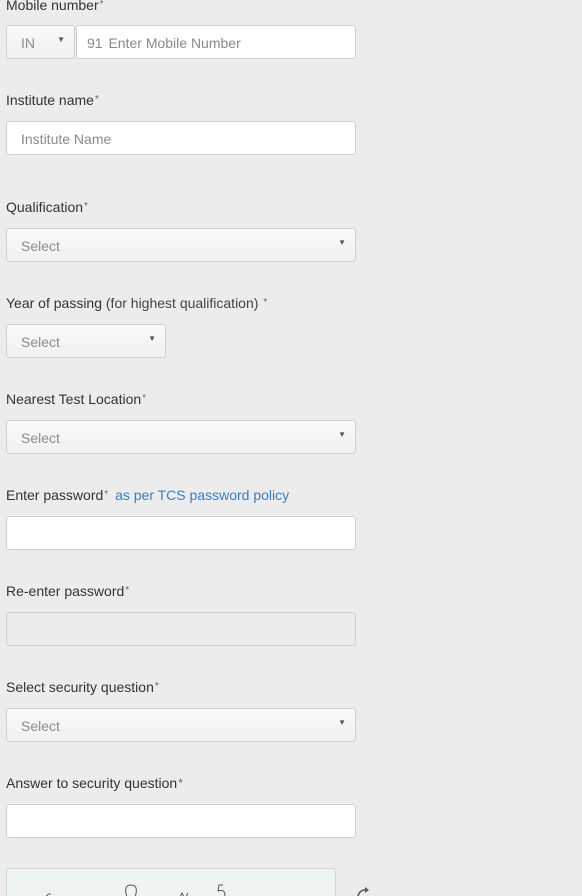  What do you see at coordinates (66, 139) in the screenshot?
I see `institute-placeholder: Institute Name` at bounding box center [66, 139].